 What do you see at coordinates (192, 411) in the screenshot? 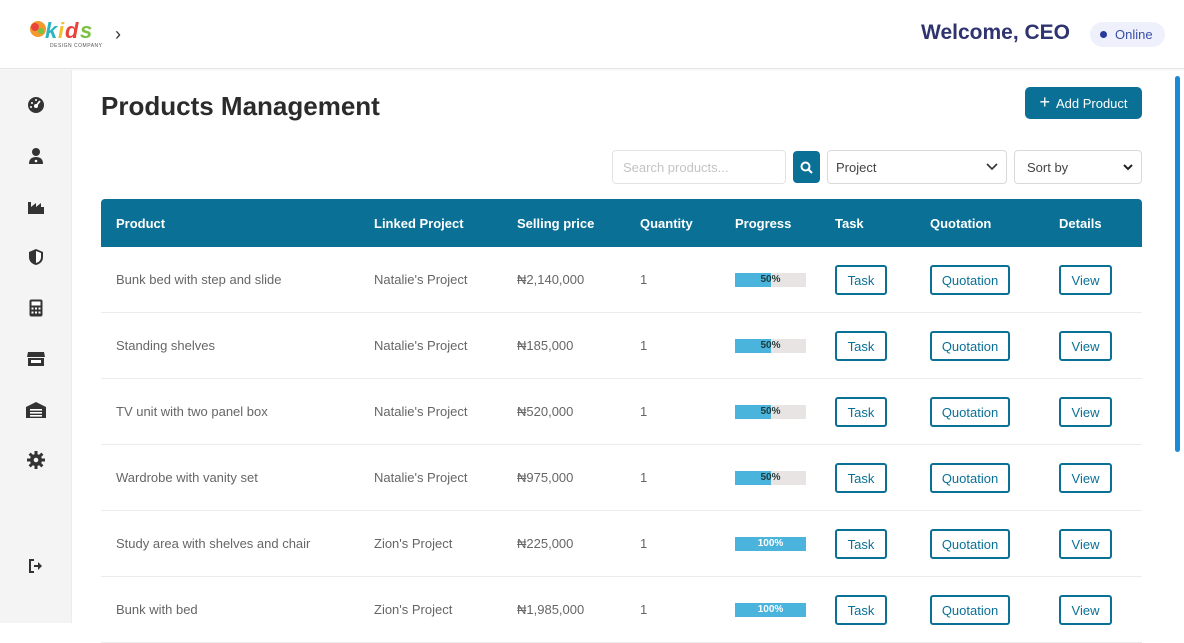
I see `product-name: TV unit with two panel box` at bounding box center [192, 411].